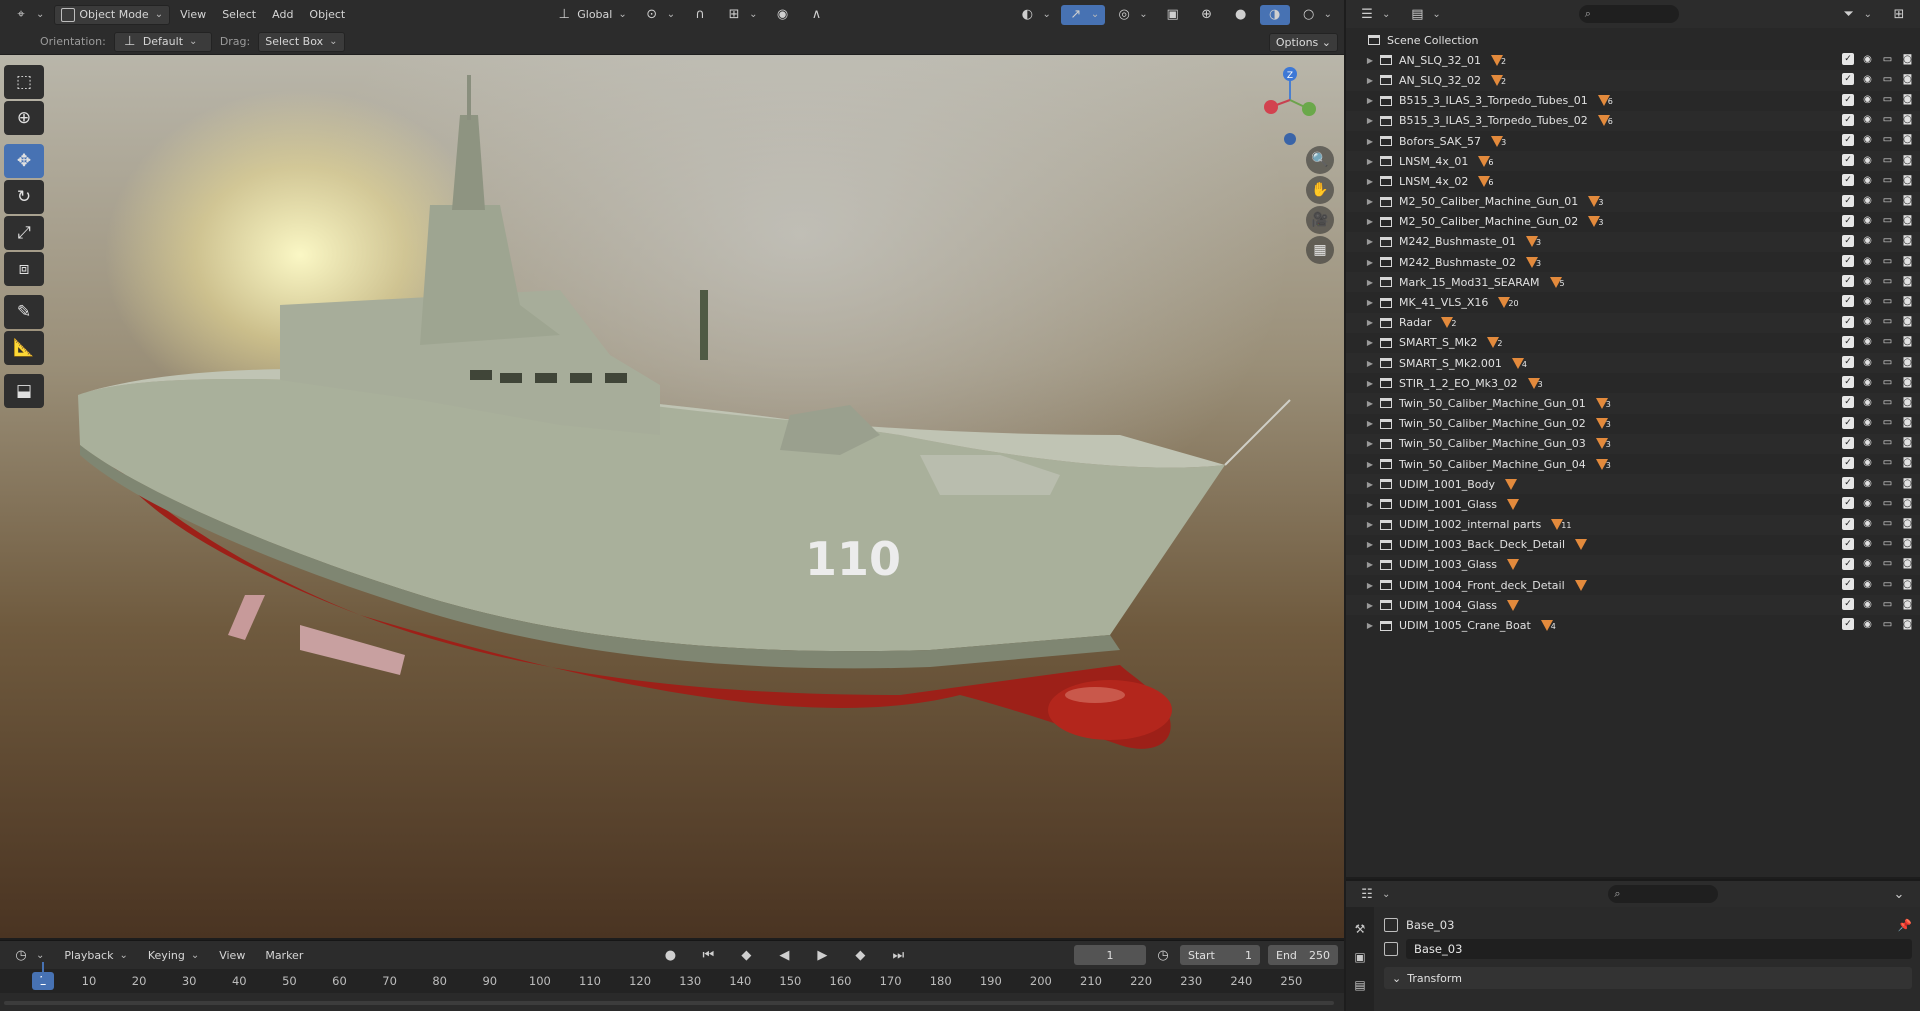 The height and width of the screenshot is (1011, 1920). What do you see at coordinates (1360, 929) in the screenshot?
I see `tab-tool: ⚒` at bounding box center [1360, 929].